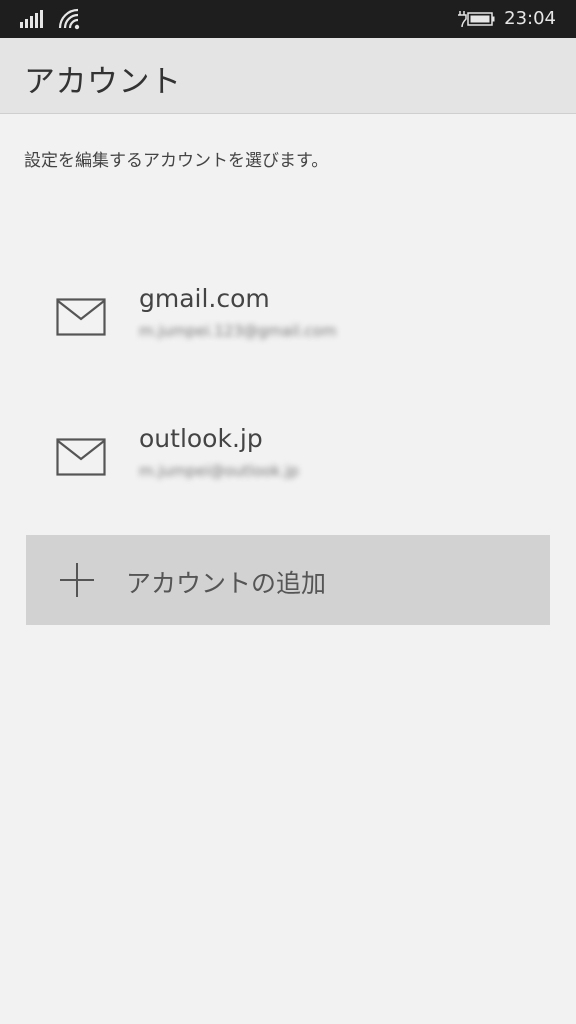  What do you see at coordinates (476, 19) in the screenshot?
I see `battery-charging-icon` at bounding box center [476, 19].